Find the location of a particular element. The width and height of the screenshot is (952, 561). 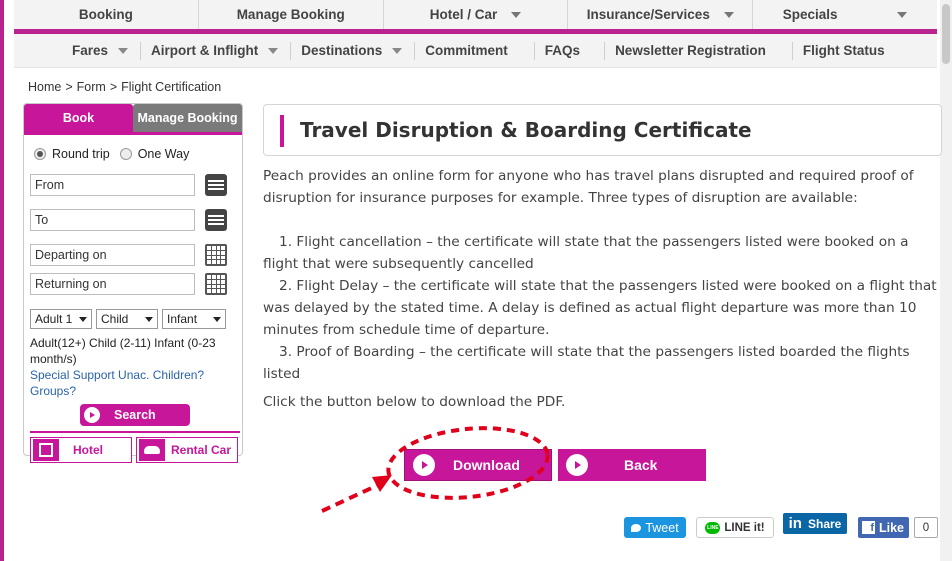

subnav-label: Fares is located at coordinates (90, 50).